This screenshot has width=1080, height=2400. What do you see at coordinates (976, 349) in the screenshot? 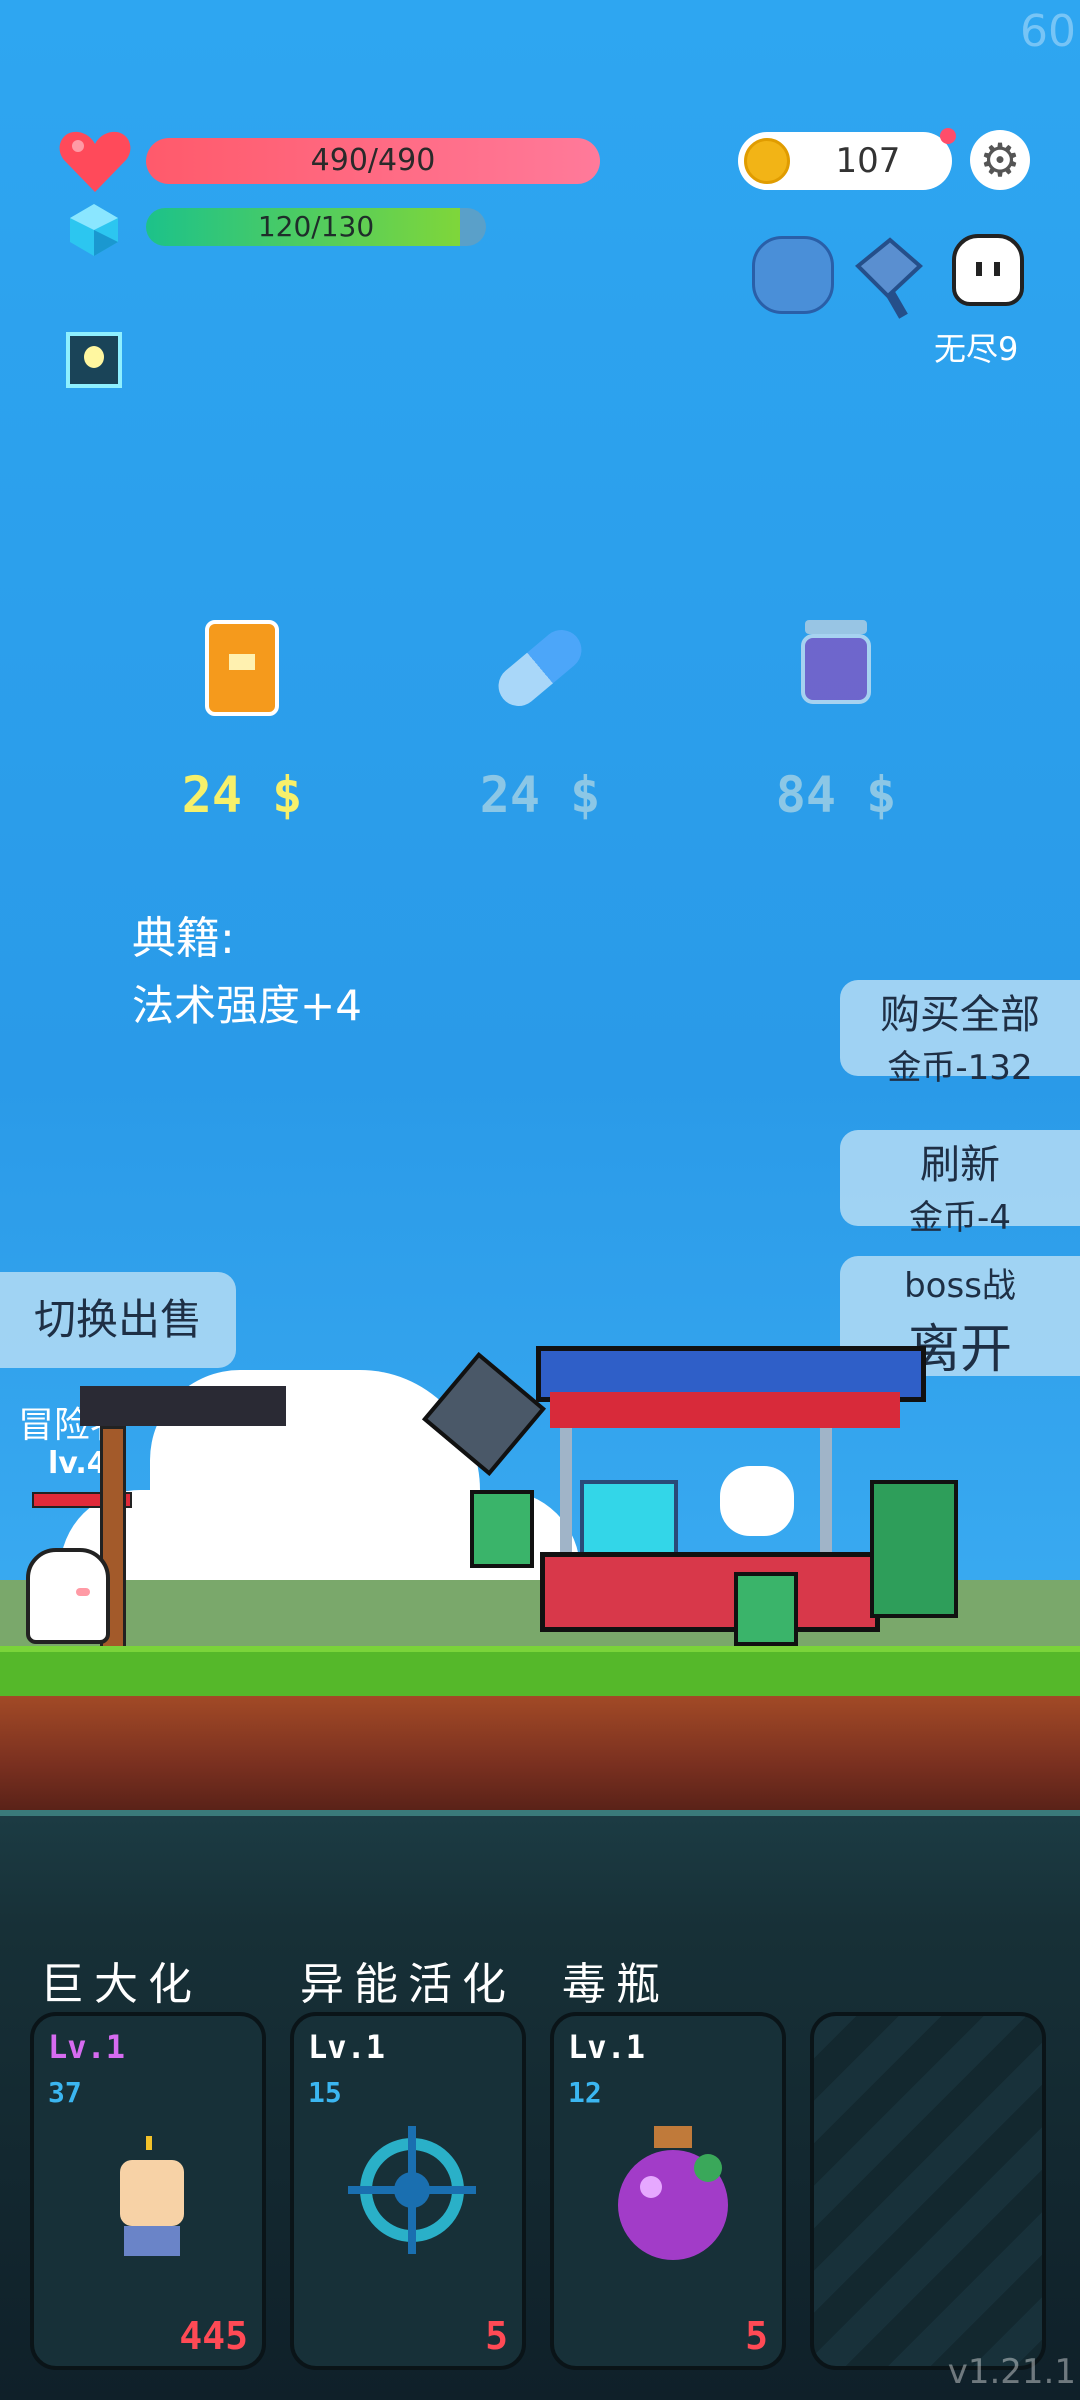
I see `mode-label: 无尽9` at bounding box center [976, 349].